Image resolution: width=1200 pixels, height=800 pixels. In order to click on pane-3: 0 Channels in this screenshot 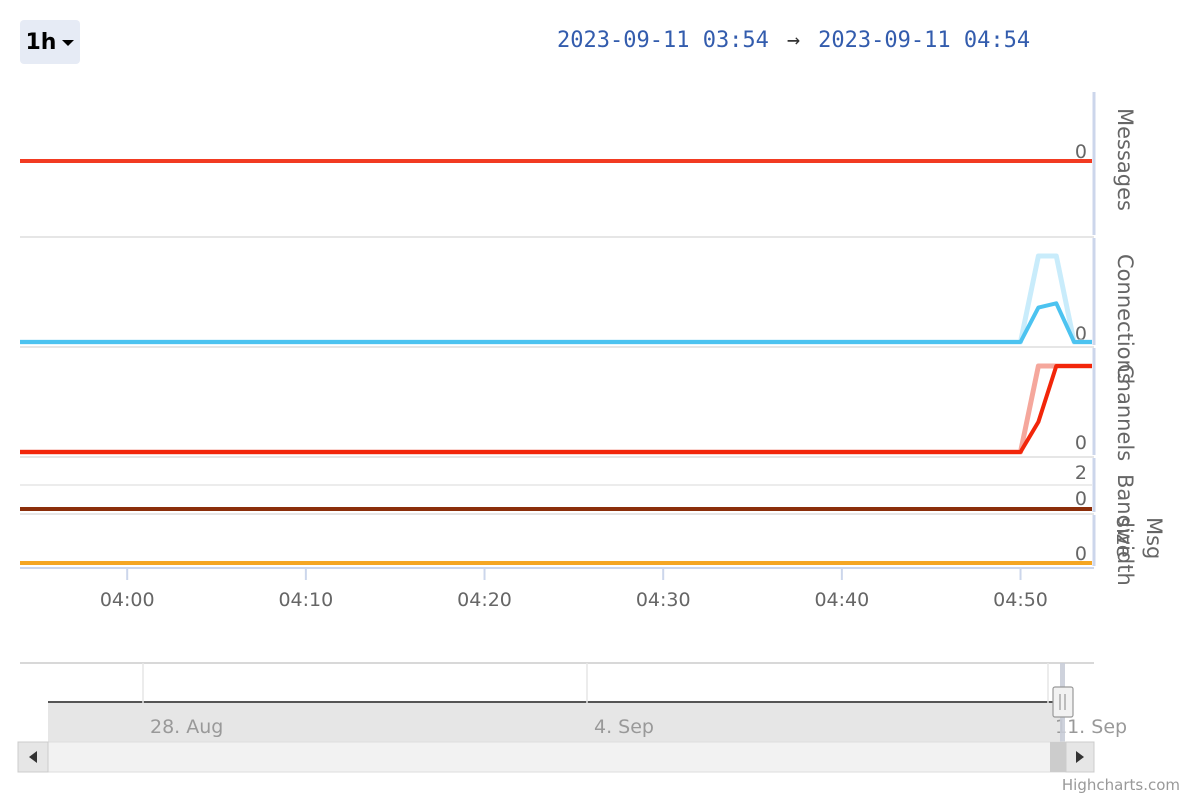, I will do `click(578, 403)`.